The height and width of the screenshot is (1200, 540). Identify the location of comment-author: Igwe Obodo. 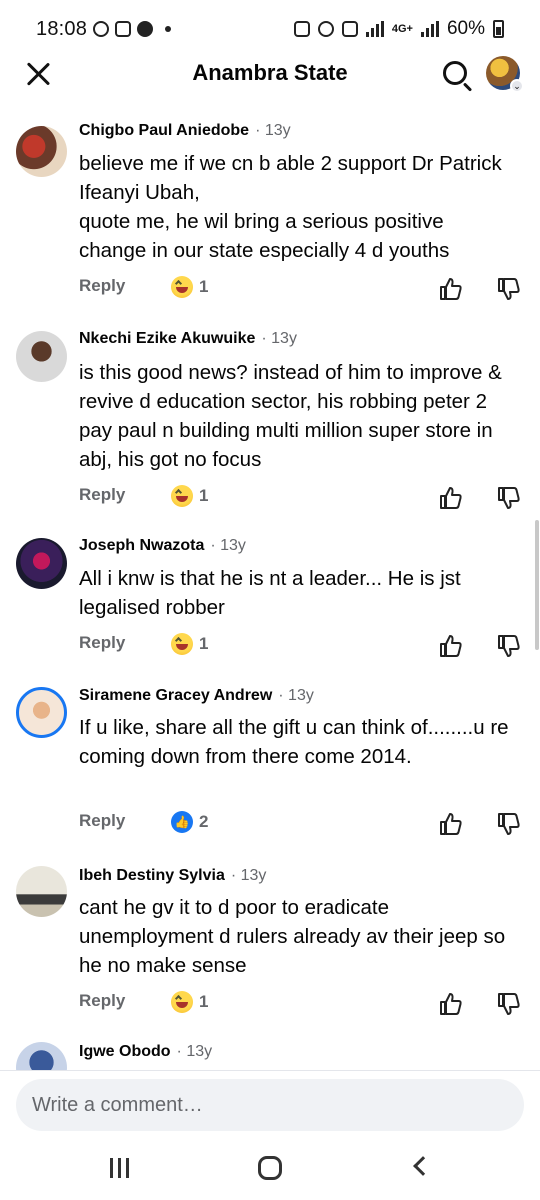
(125, 1052).